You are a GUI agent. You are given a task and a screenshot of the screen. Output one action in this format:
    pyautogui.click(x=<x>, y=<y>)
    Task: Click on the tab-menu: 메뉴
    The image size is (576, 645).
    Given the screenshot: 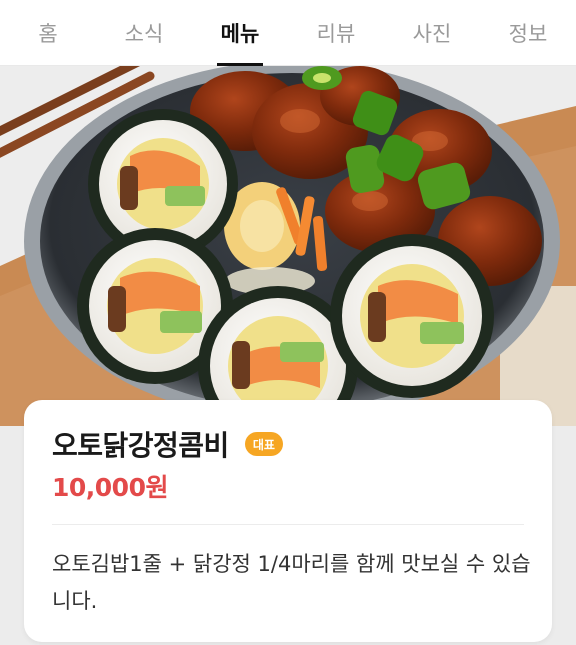 What is the action you would take?
    pyautogui.click(x=240, y=33)
    